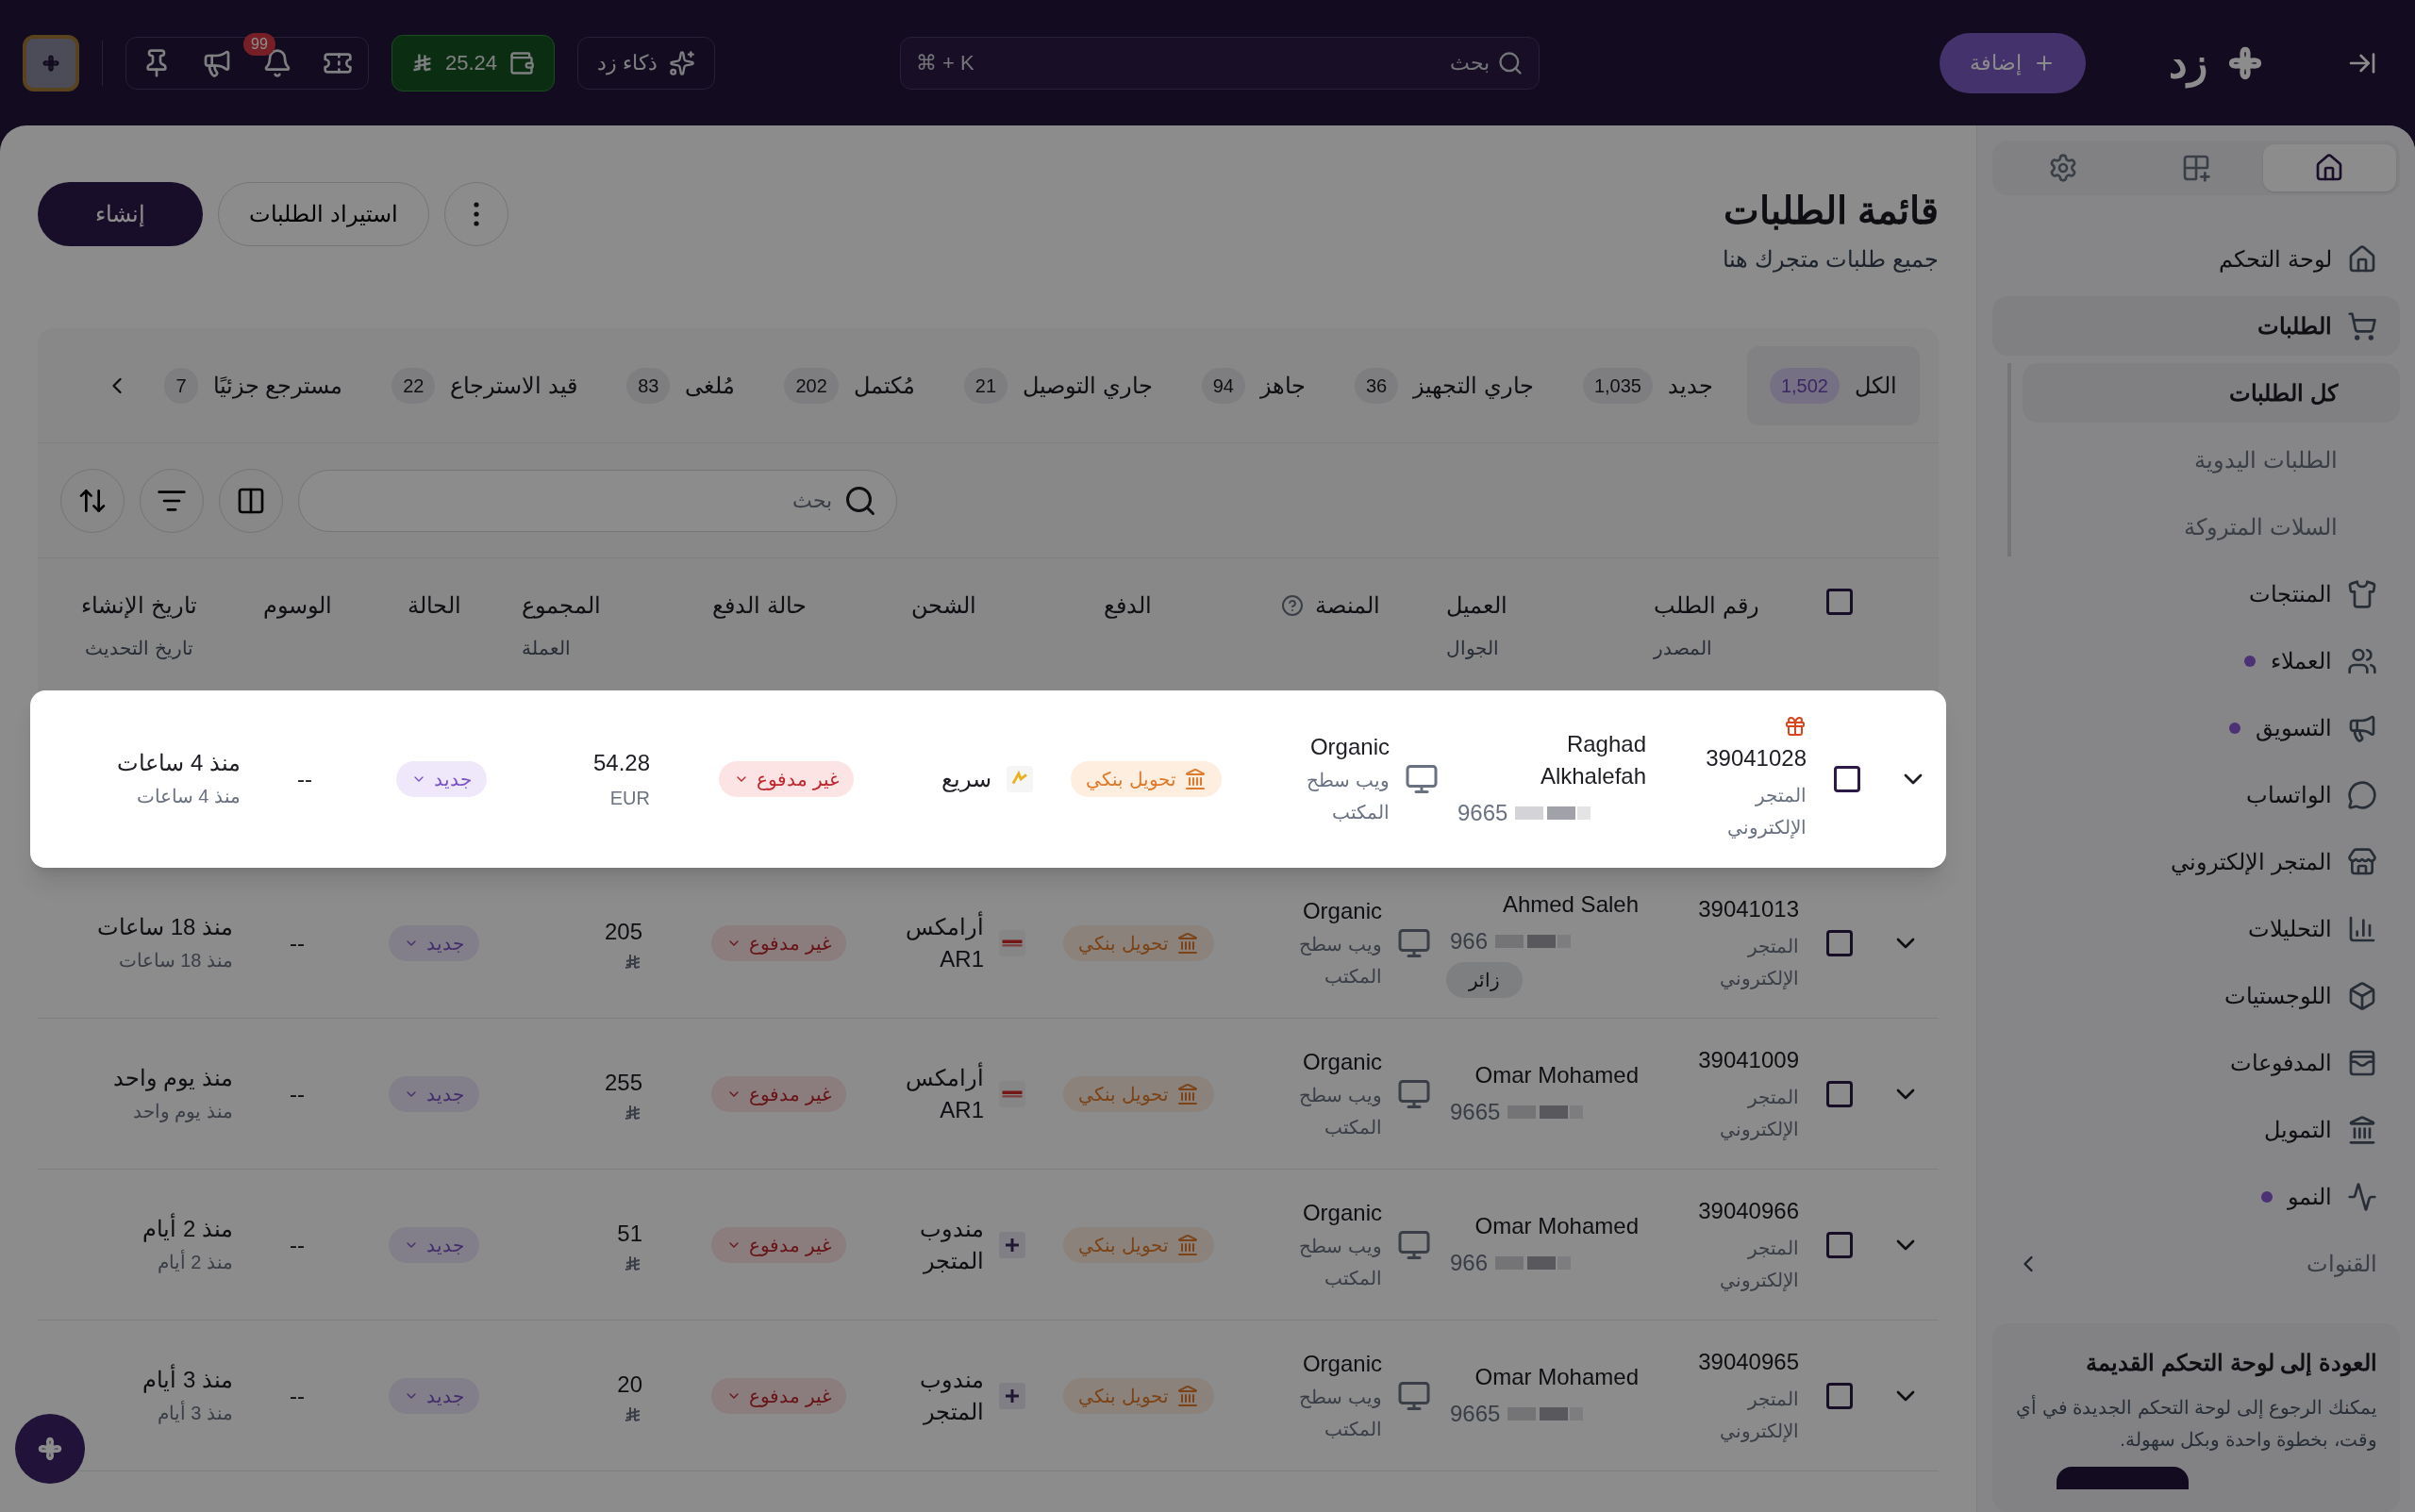 Image resolution: width=2415 pixels, height=1512 pixels. What do you see at coordinates (139, 649) in the screenshot?
I see `column-subheader: تاريخ التحديث` at bounding box center [139, 649].